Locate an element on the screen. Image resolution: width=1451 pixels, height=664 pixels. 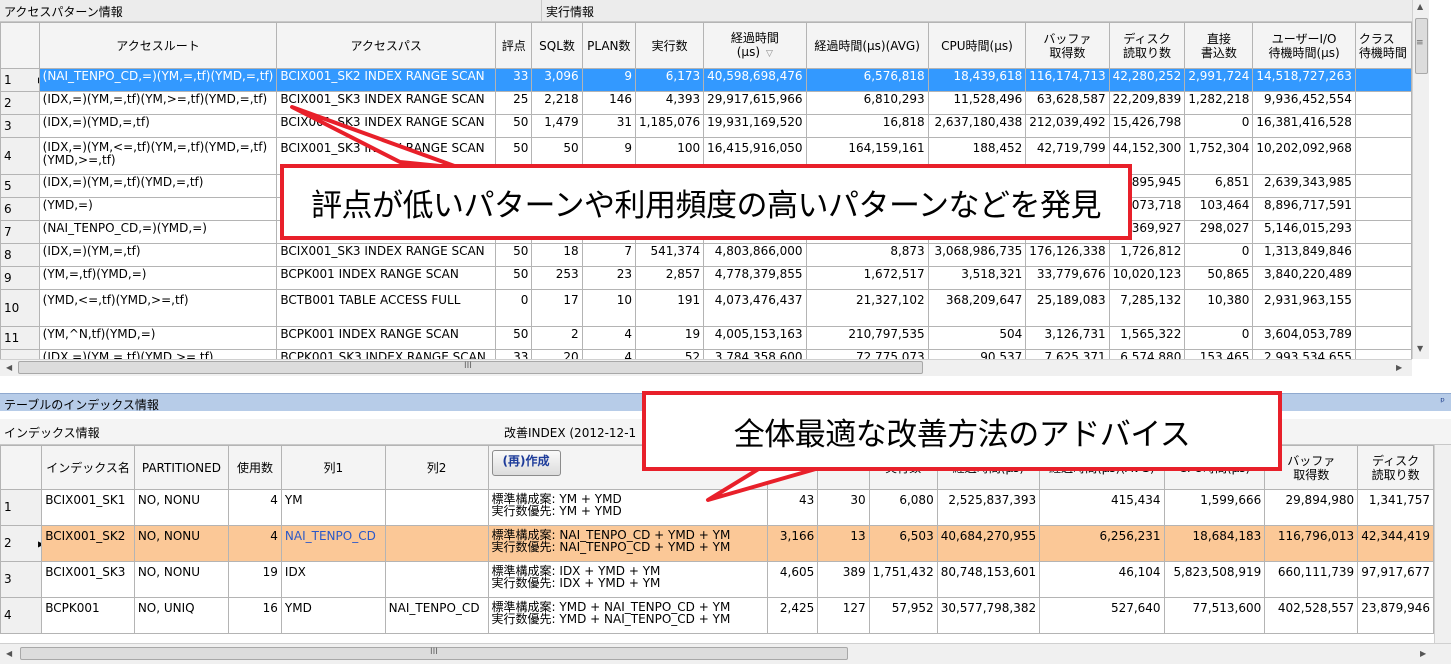
col-header-cpu: CPU時間(μs) is located at coordinates (977, 45).